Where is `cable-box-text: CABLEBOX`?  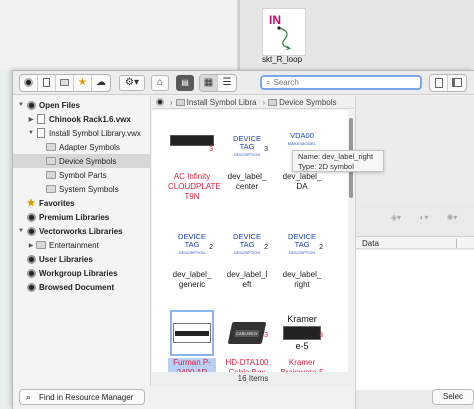 cable-box-text: CABLEBOX is located at coordinates (247, 333).